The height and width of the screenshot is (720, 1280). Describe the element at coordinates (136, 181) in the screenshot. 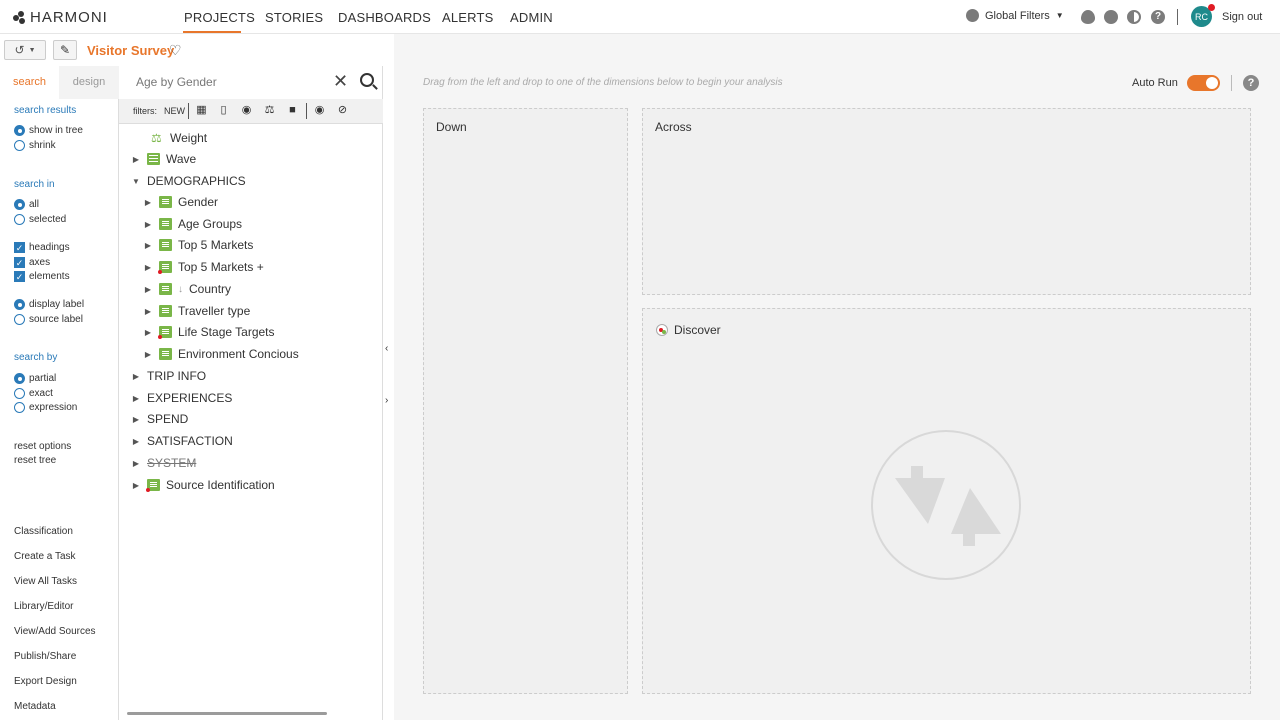

I see `collapse-caret-icon: ▼` at that location.